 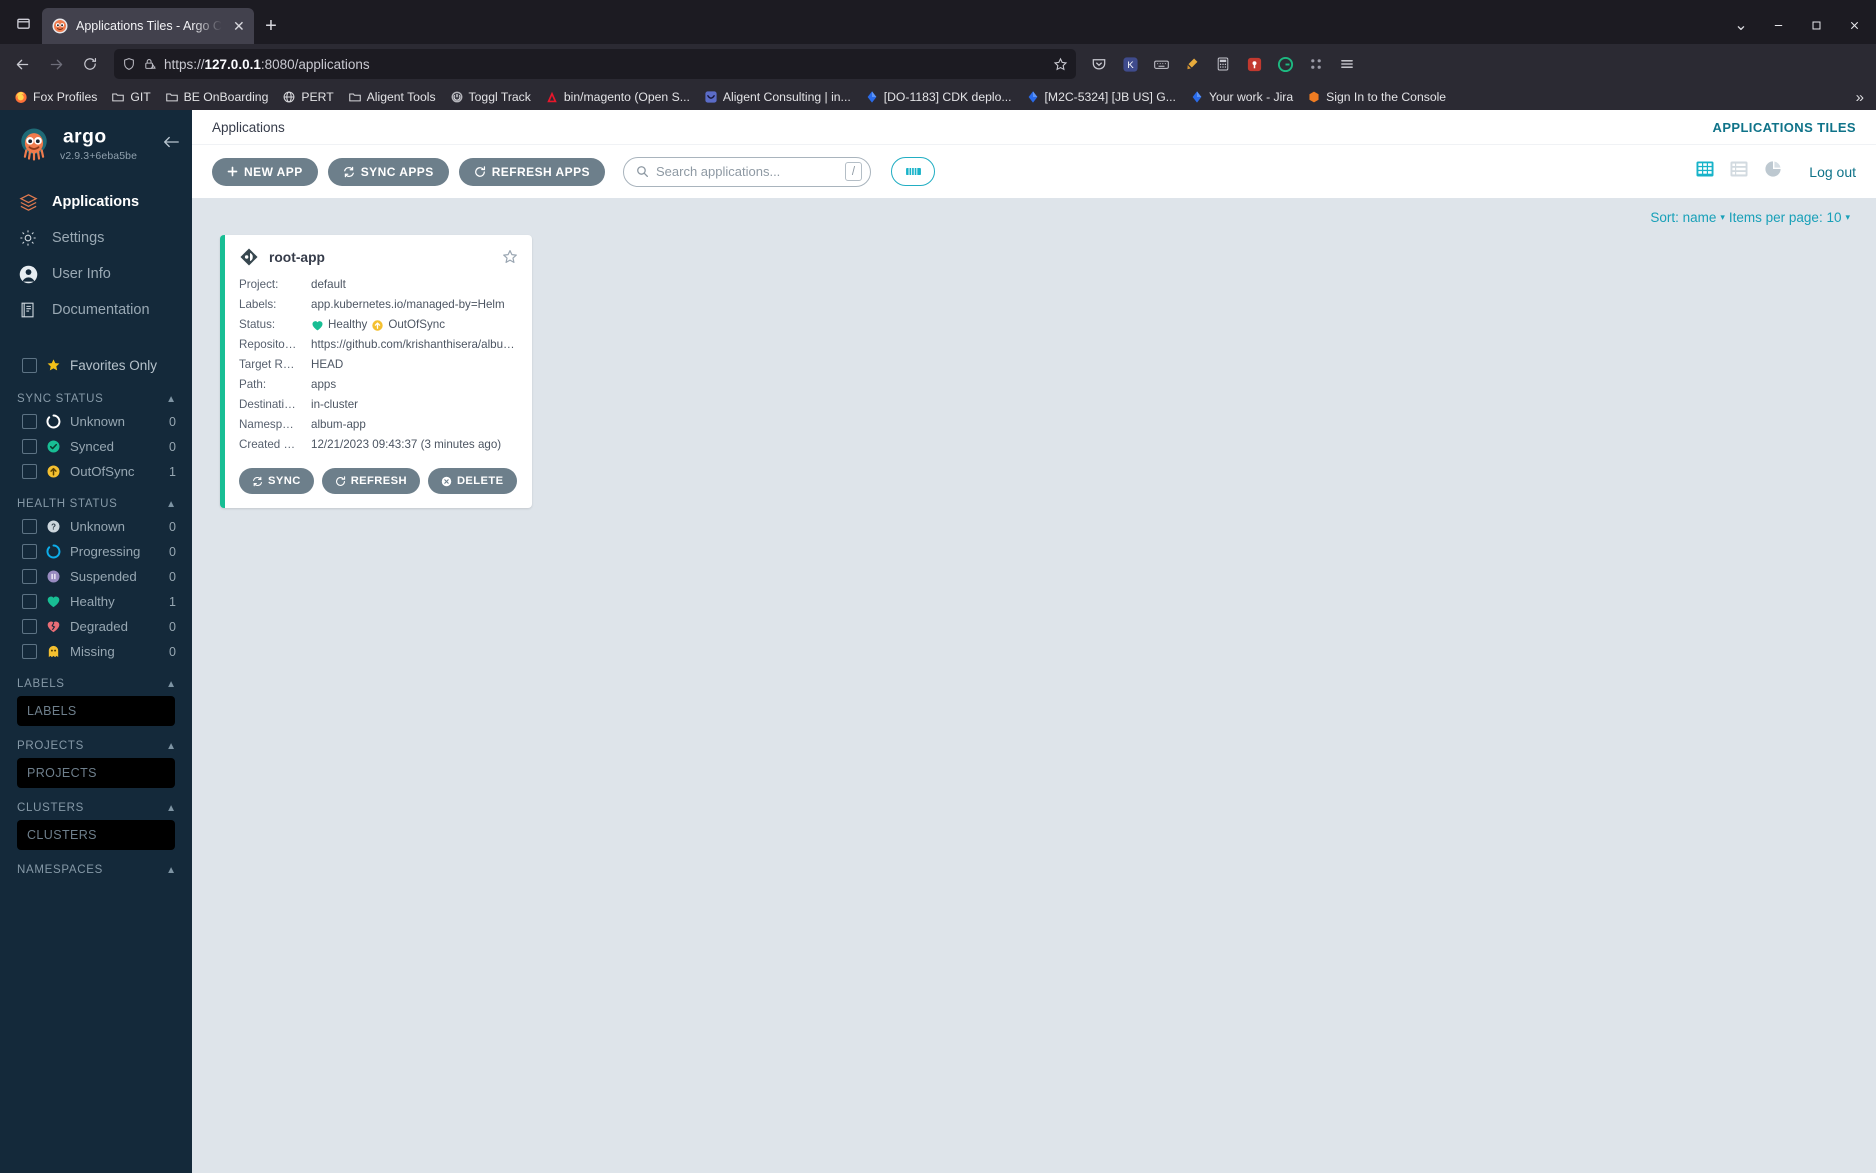 I want to click on back-button, so click(x=22, y=64).